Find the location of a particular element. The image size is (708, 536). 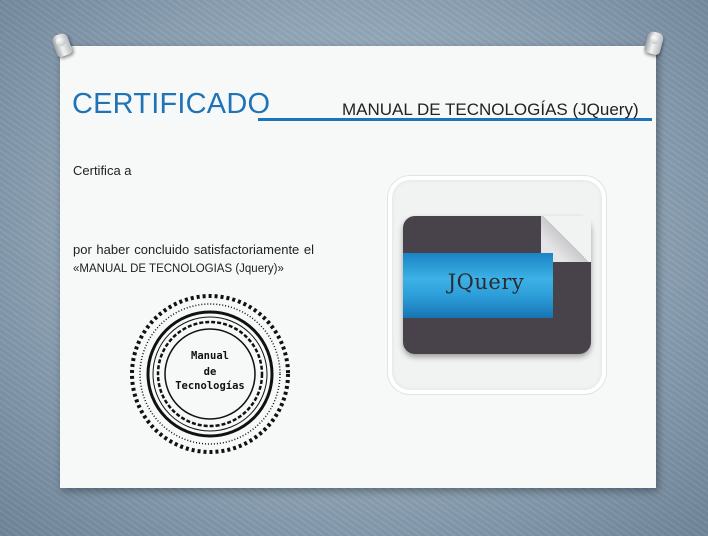

course-name-text: «MANUAL DE TECNOLOGIAS (Jquery)» is located at coordinates (178, 269).